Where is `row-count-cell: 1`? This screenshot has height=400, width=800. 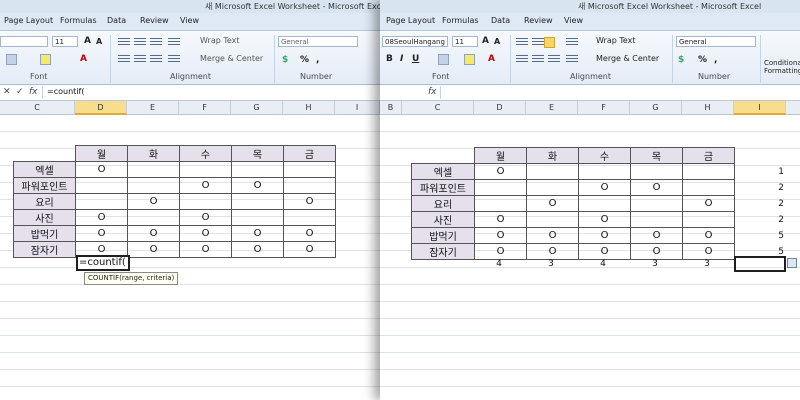
row-count-cell: 1 is located at coordinates (774, 172).